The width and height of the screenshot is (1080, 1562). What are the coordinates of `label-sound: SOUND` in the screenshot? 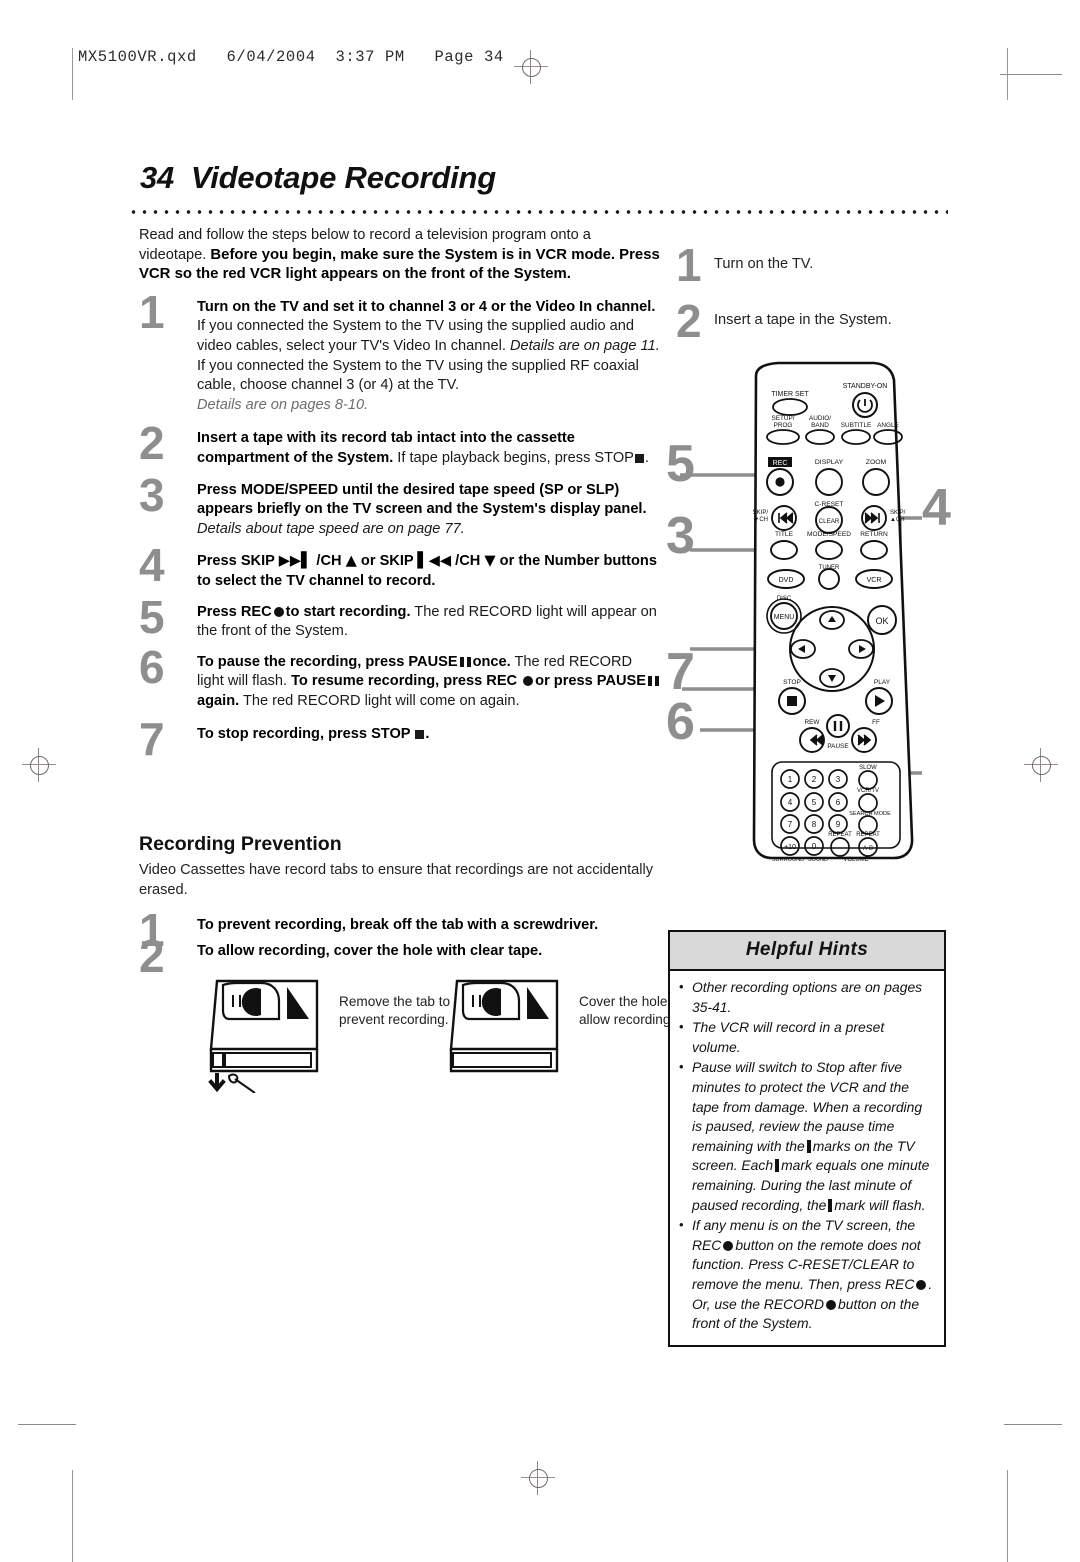 It's located at (818, 860).